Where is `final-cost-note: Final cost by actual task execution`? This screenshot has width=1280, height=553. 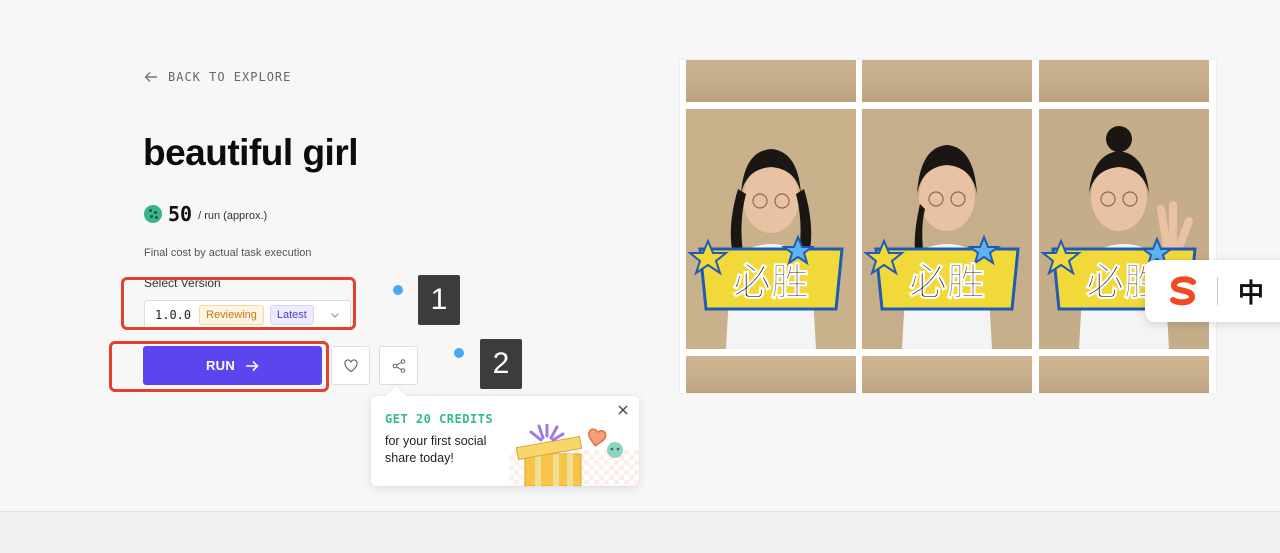
final-cost-note: Final cost by actual task execution is located at coordinates (228, 253).